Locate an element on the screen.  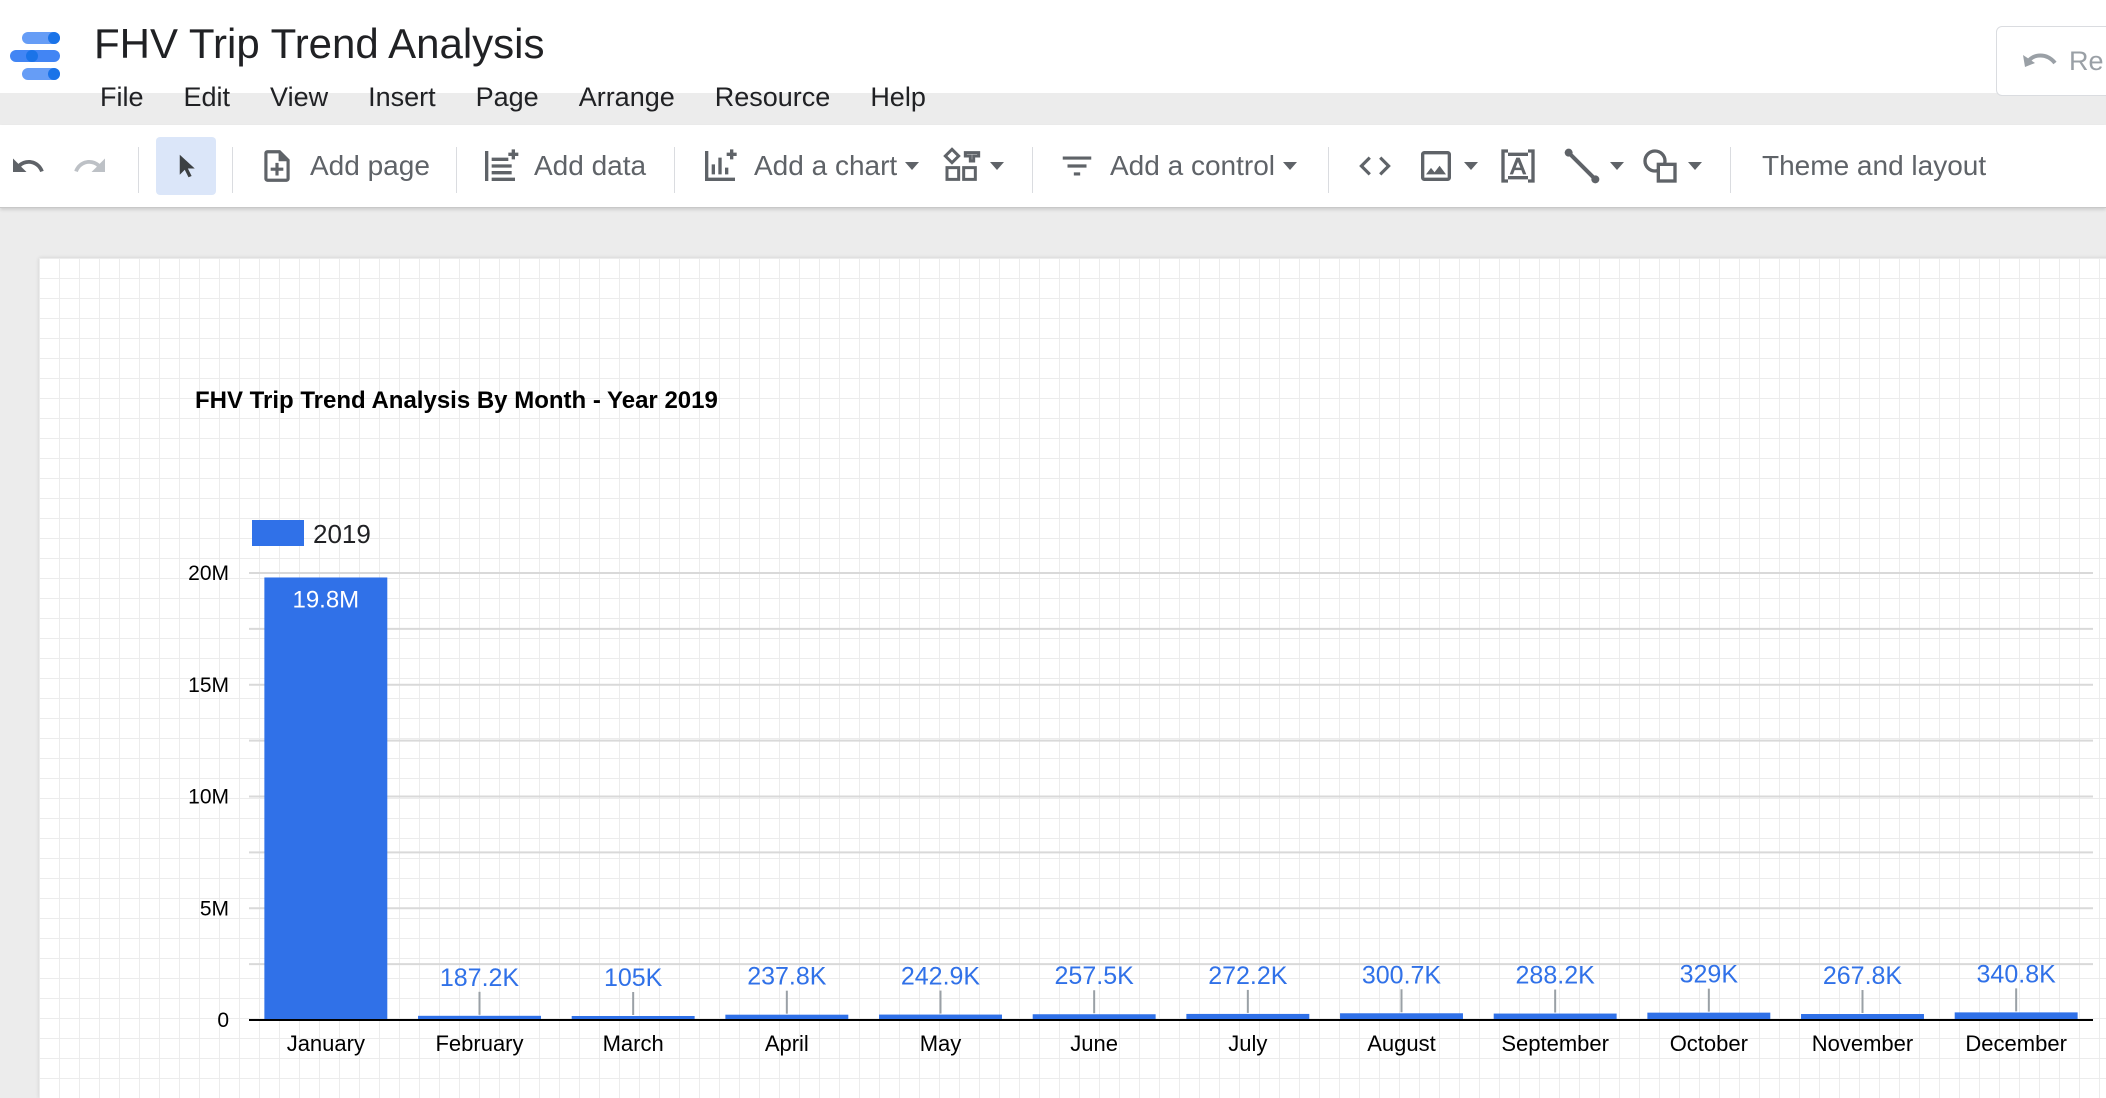
text-box-icon is located at coordinates (1518, 166).